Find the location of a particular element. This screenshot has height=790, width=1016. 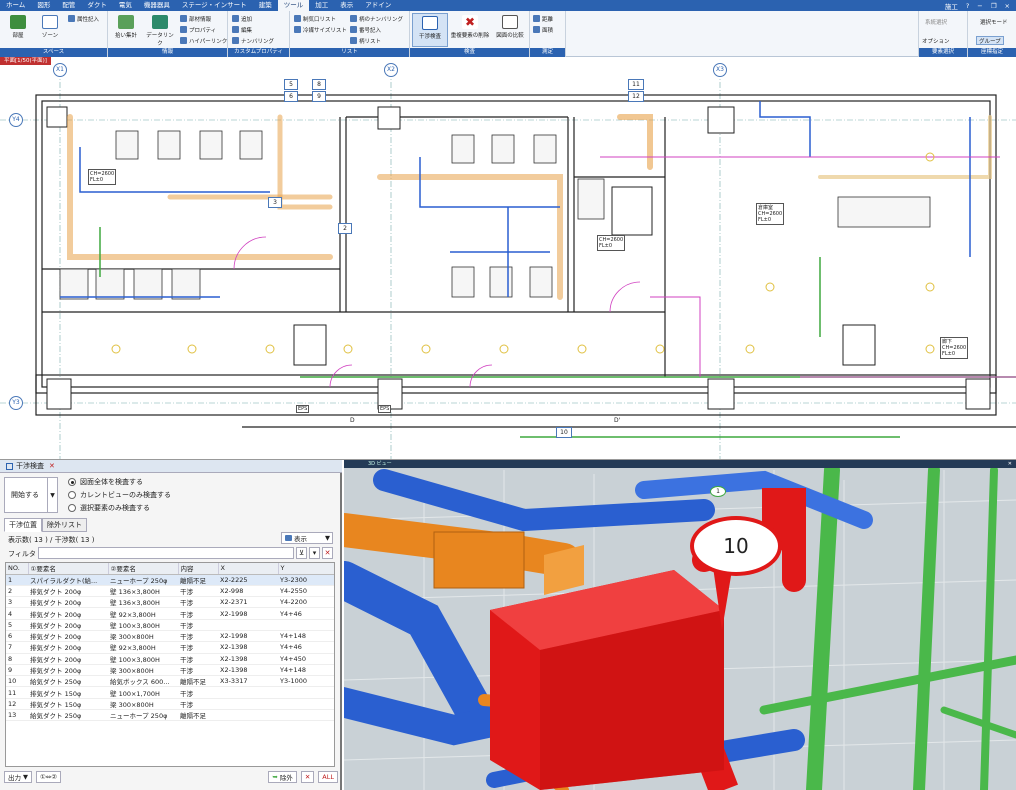

menu-tab: ステージ・インサート is located at coordinates (214, 5).